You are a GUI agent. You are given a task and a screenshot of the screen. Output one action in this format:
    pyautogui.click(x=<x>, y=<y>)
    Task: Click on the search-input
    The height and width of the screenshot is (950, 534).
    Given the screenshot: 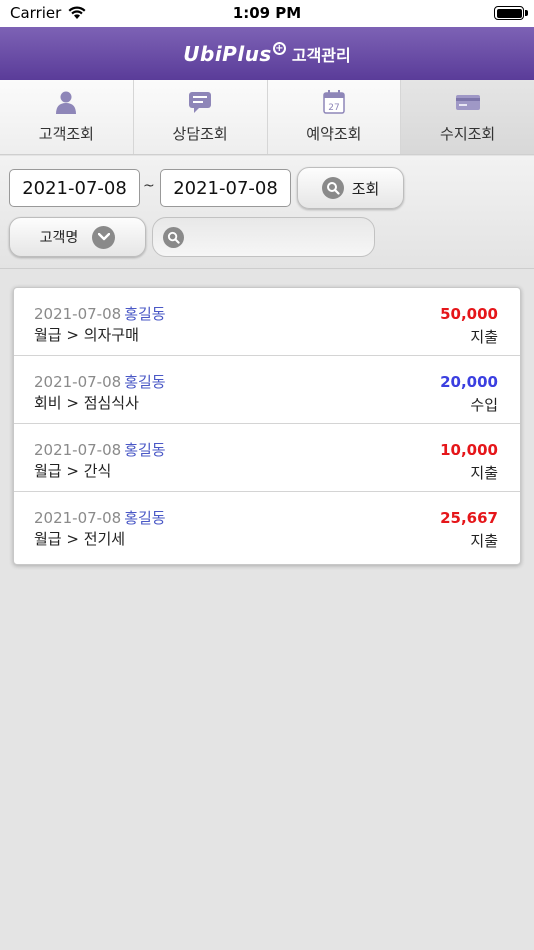 What is the action you would take?
    pyautogui.click(x=277, y=237)
    